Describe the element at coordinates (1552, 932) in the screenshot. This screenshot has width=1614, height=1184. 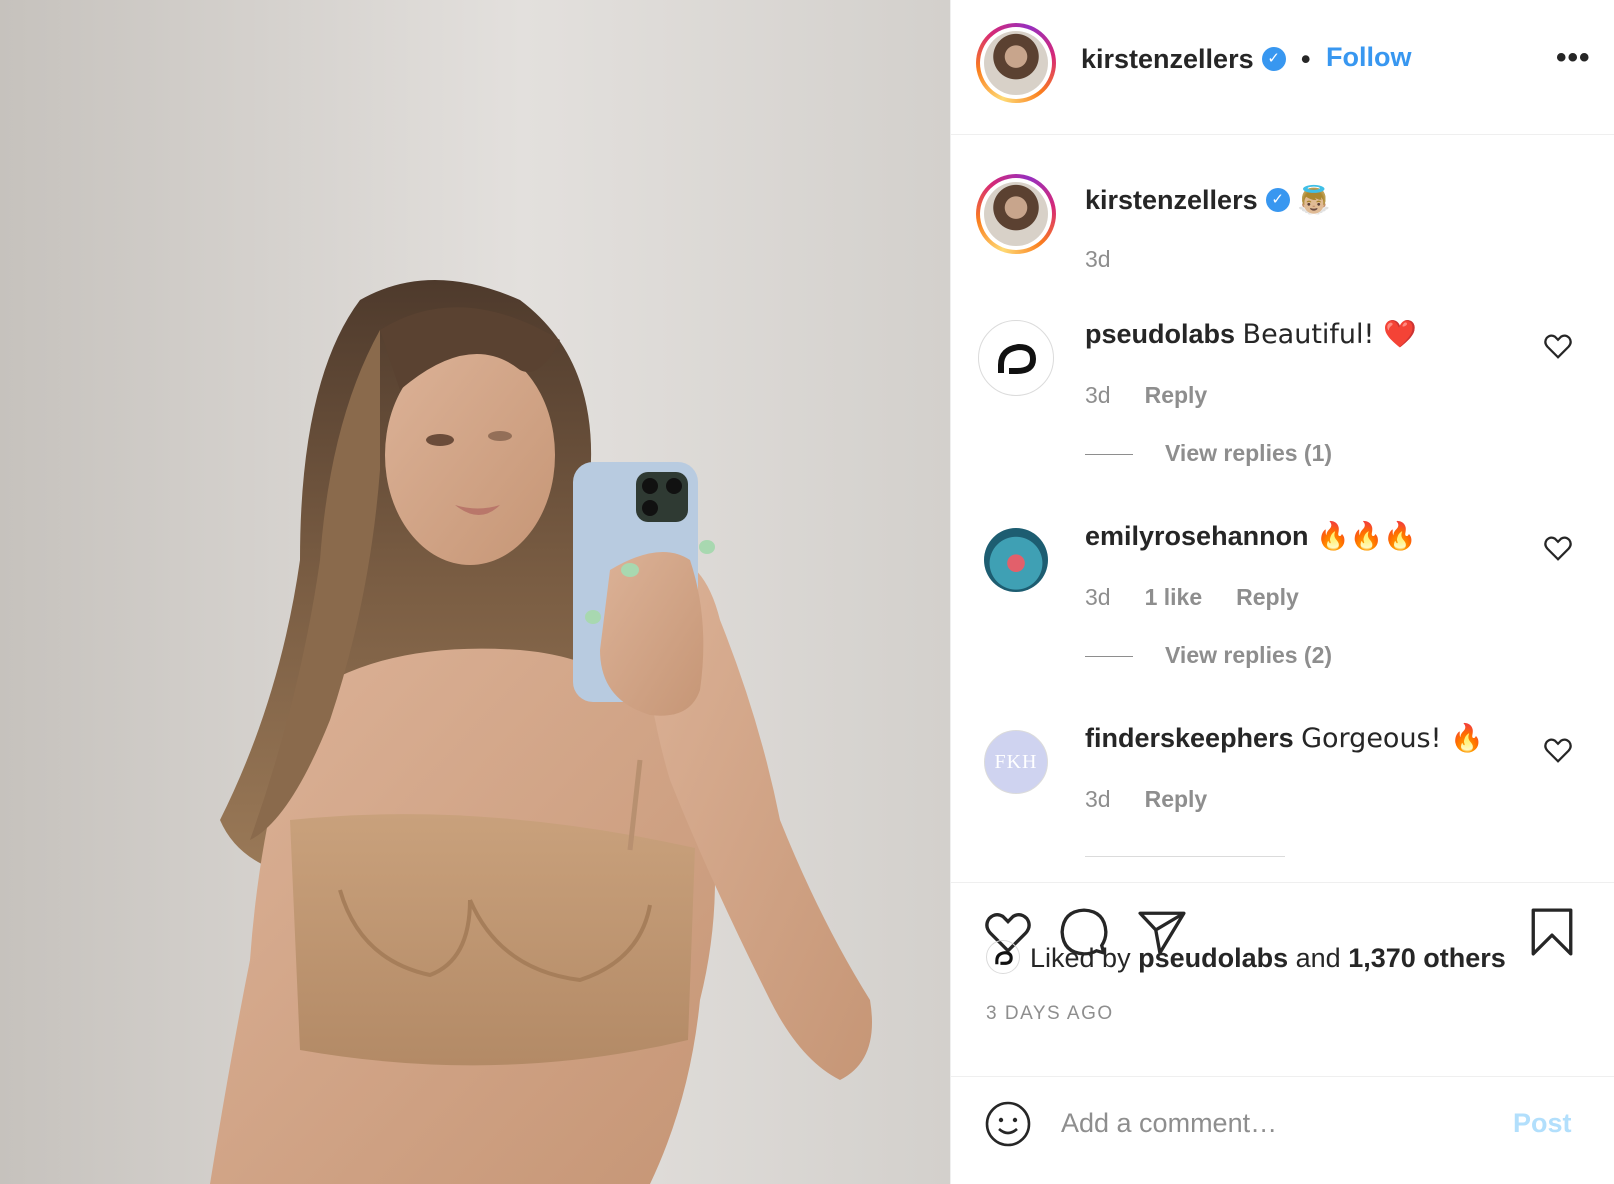
I see `save-bookmark-icon` at that location.